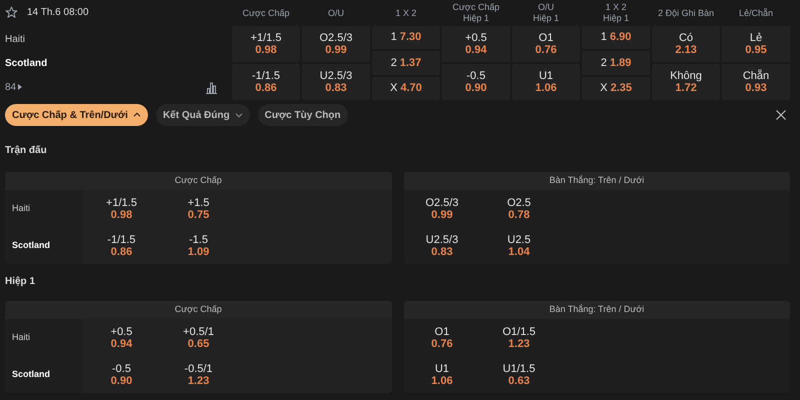 This screenshot has width=800, height=400. What do you see at coordinates (519, 245) in the screenshot?
I see `odds-button: U2.5 1.04` at bounding box center [519, 245].